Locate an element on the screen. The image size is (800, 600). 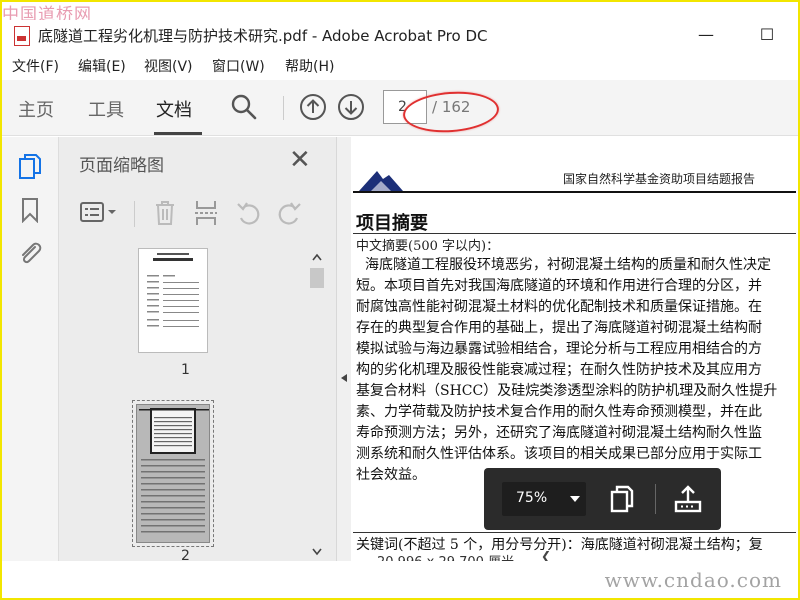
abstract-line: 社会效益。 is located at coordinates (391, 475).